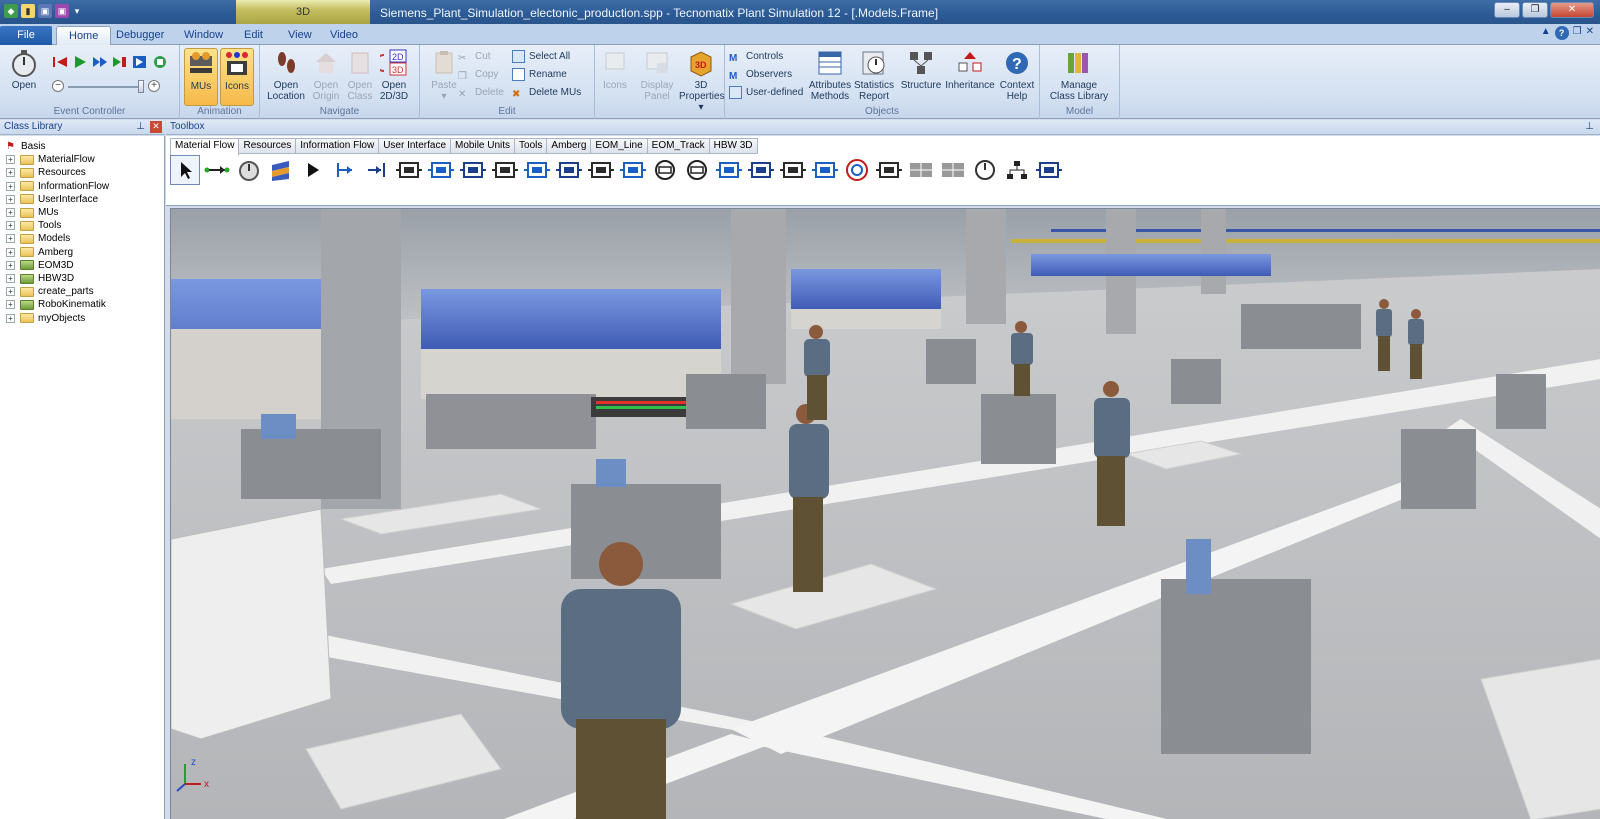  I want to click on open-2d3d-button: 2D 3D Open 2D/3D, so click(394, 77).